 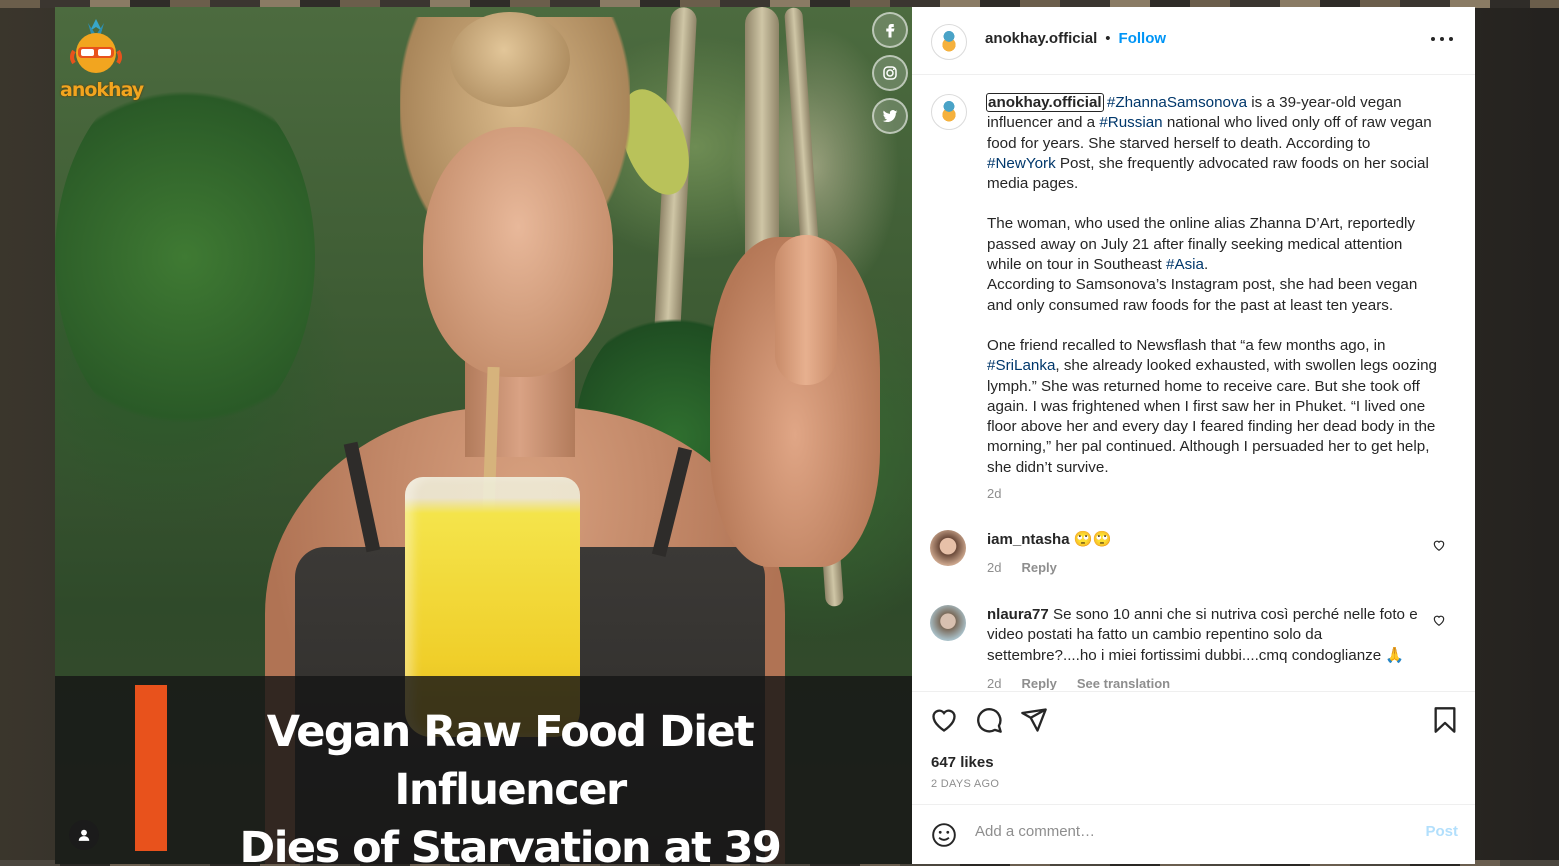 I want to click on person-icon, so click(x=84, y=835).